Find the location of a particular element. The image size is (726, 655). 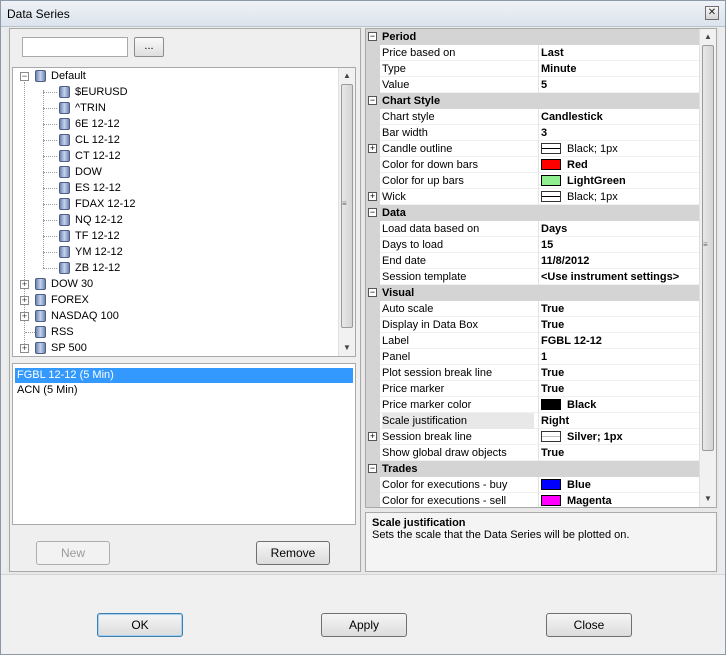

tree-node-instrument: CL 12-12 is located at coordinates (173, 140).